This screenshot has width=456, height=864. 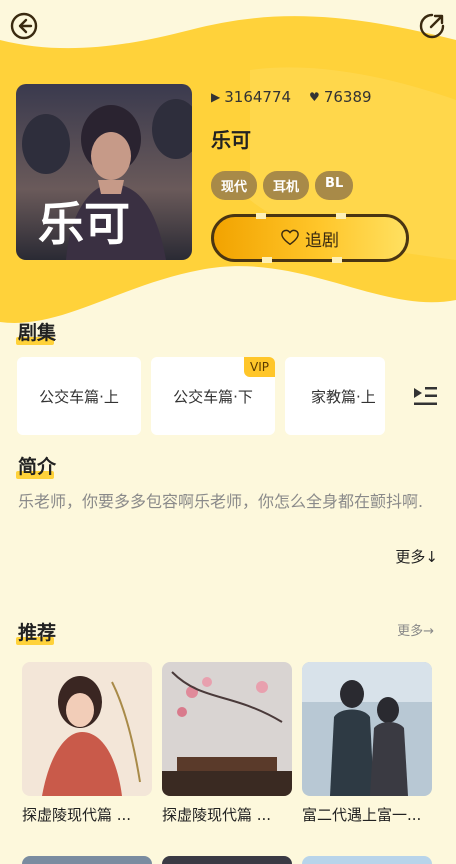 I want to click on episode-list: 公交车篇·上 公交车篇·下 VIP 家教篇·上, so click(x=201, y=396).